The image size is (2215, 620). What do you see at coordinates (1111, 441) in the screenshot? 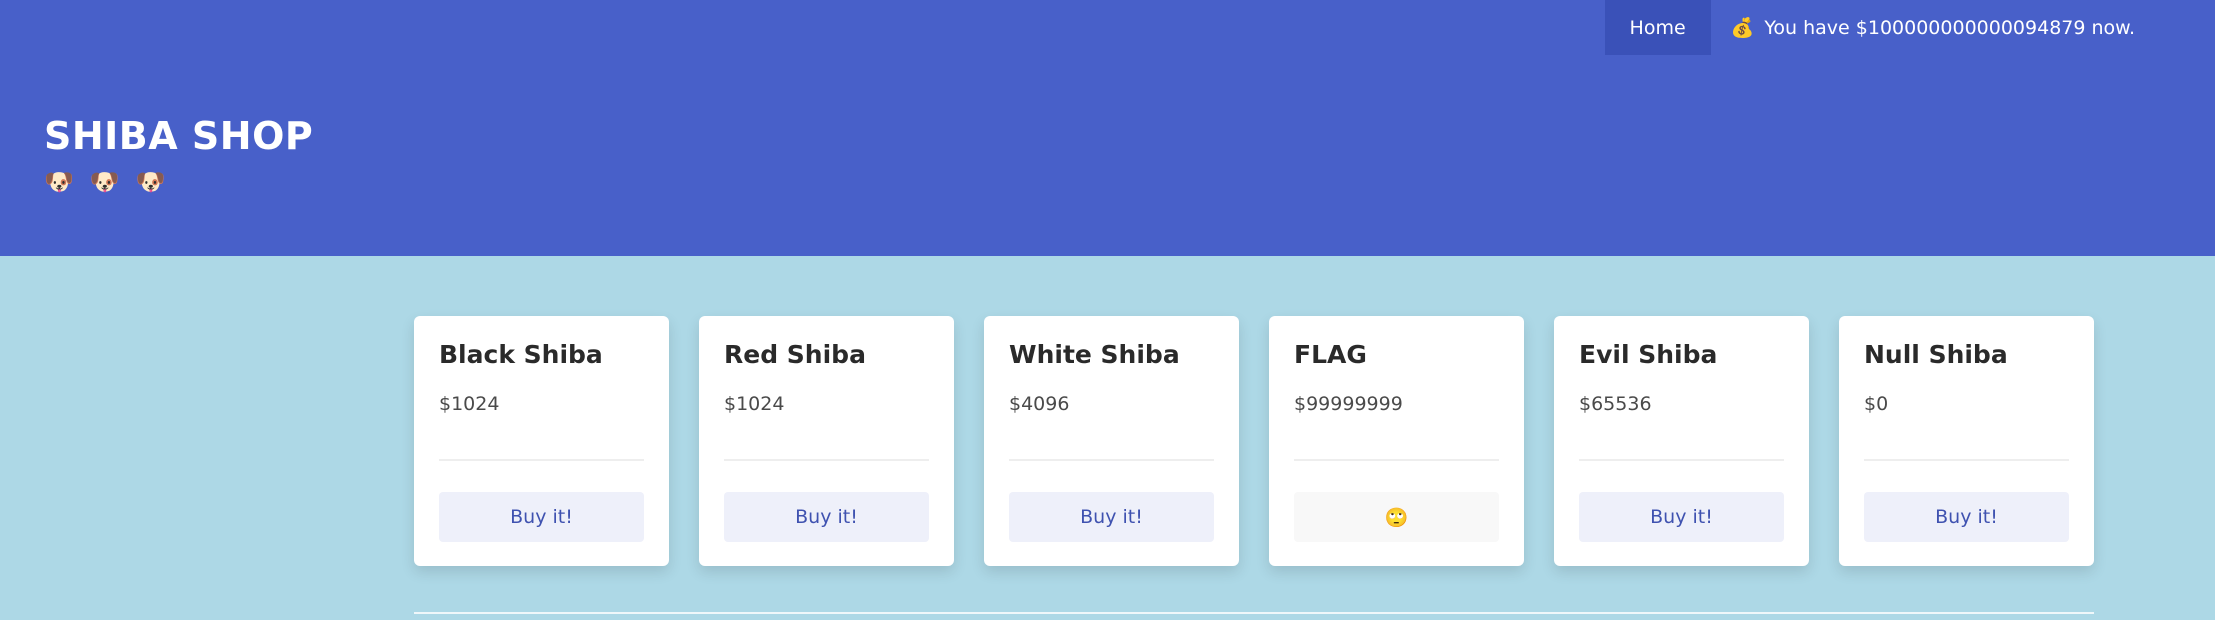
I see `product-card-white-shiba: White Shiba $4096 Buy it!` at bounding box center [1111, 441].